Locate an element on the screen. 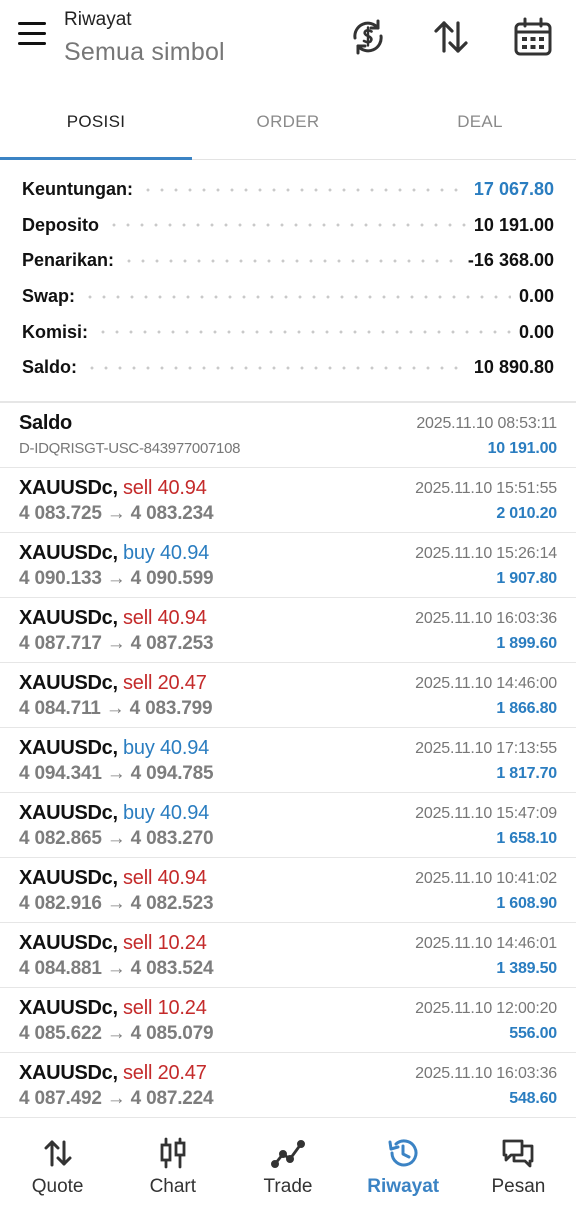  candlestick-chart-icon is located at coordinates (173, 1153).